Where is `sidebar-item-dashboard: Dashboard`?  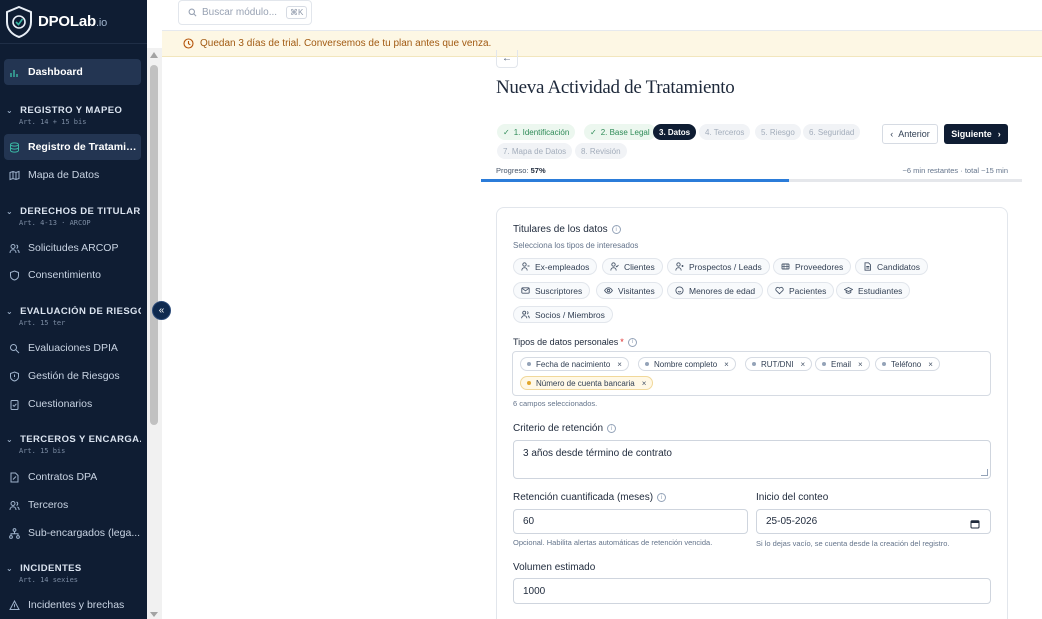
sidebar-item-dashboard: Dashboard is located at coordinates (72, 72).